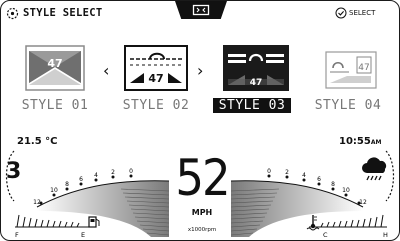 The height and width of the screenshot is (241, 400). What do you see at coordinates (156, 105) in the screenshot?
I see `style-02-label: STYLE 02` at bounding box center [156, 105].